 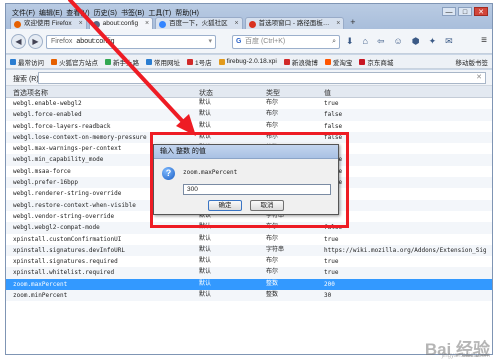 I want to click on pref-row: zoom.minPercent 默认 整数 30, so click(x=249, y=296).